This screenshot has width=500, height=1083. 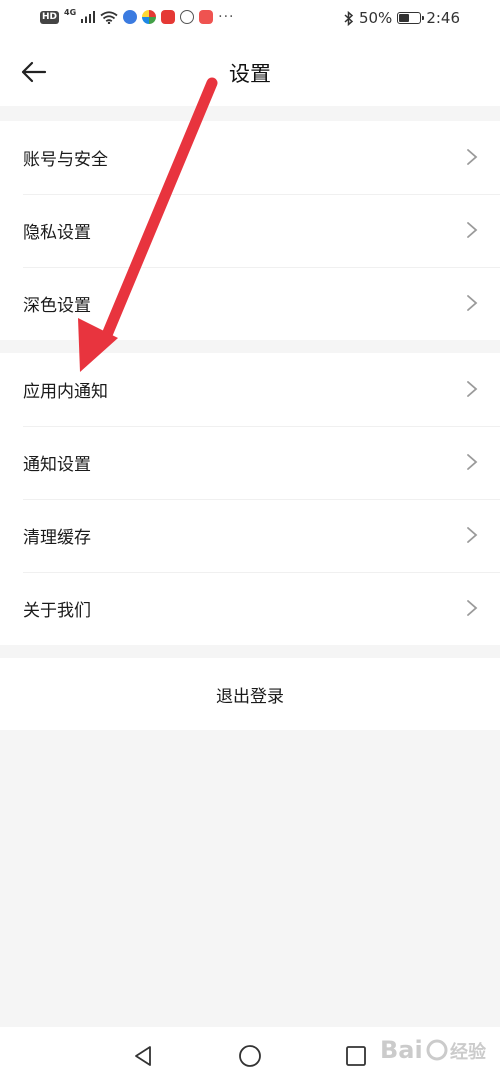 I want to click on battery-percent: 50%, so click(x=375, y=18).